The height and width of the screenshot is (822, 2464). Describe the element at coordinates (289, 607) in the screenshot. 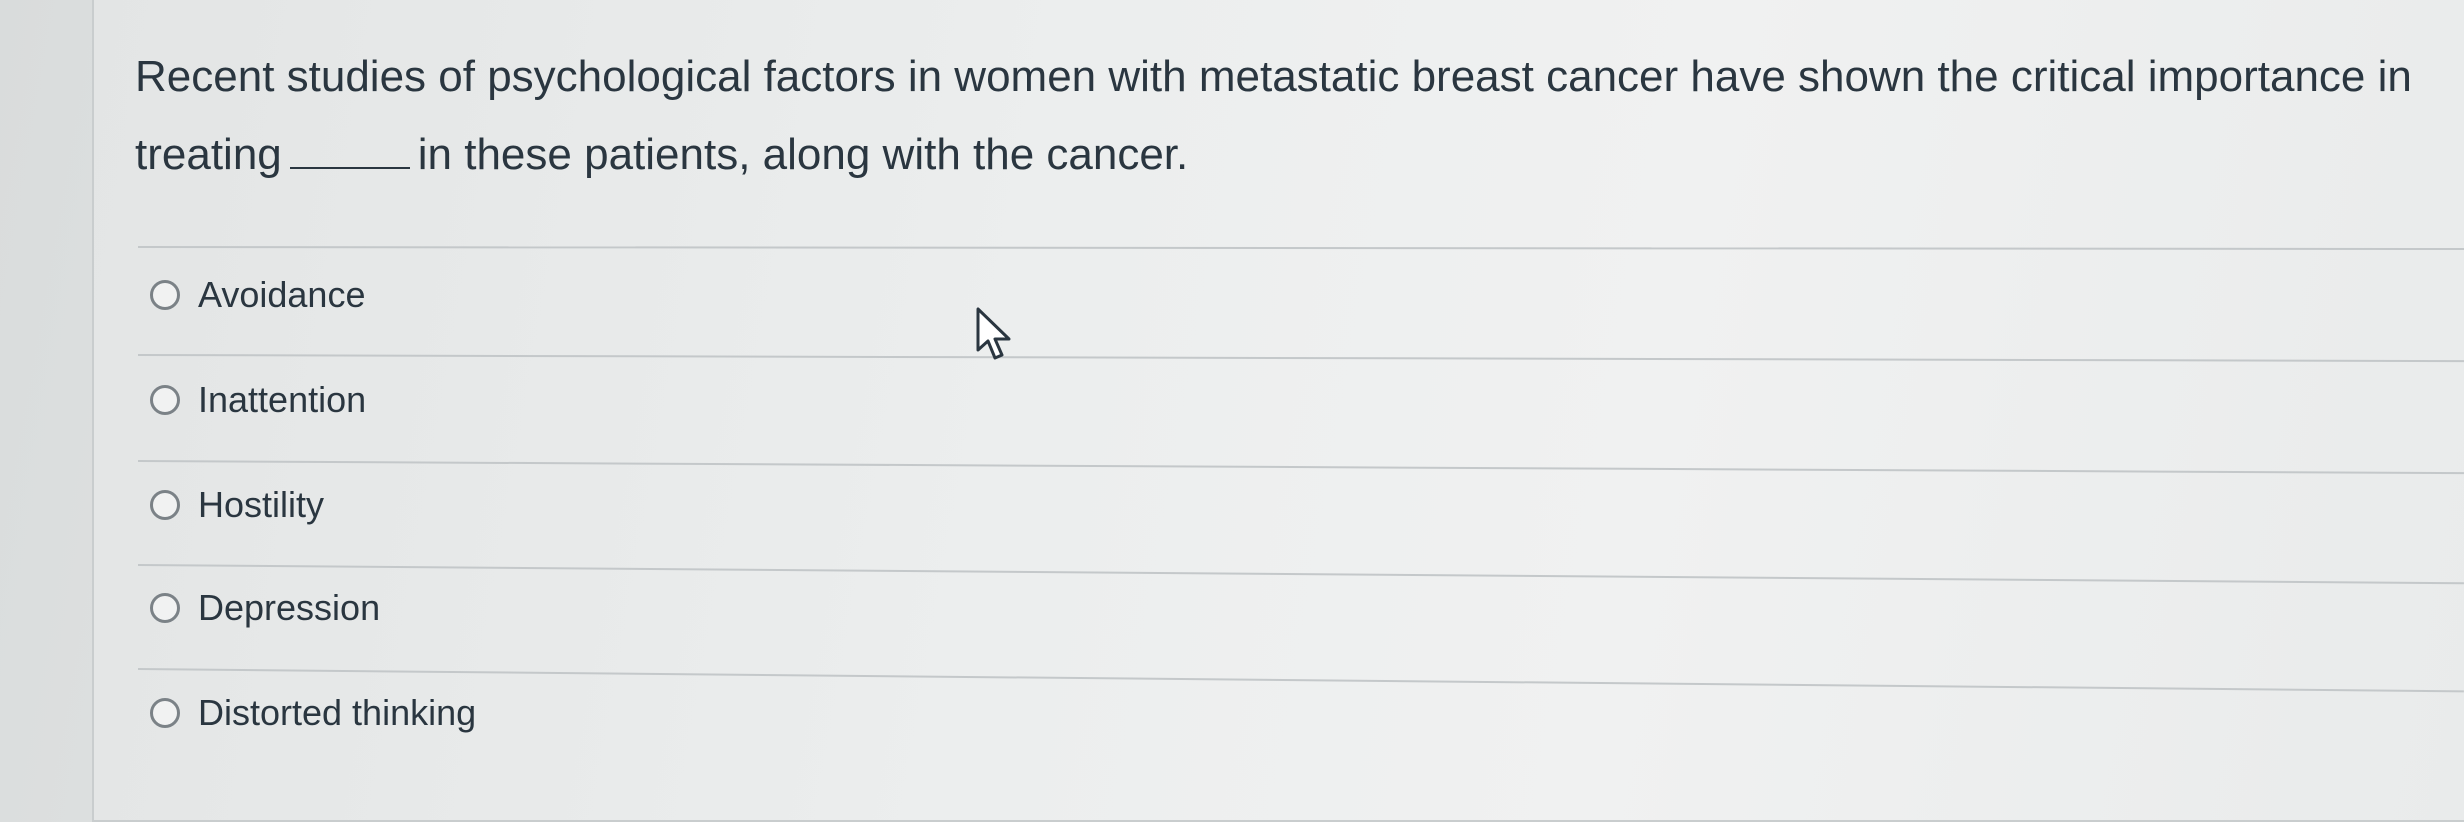

I see `answer-label: Depression` at that location.